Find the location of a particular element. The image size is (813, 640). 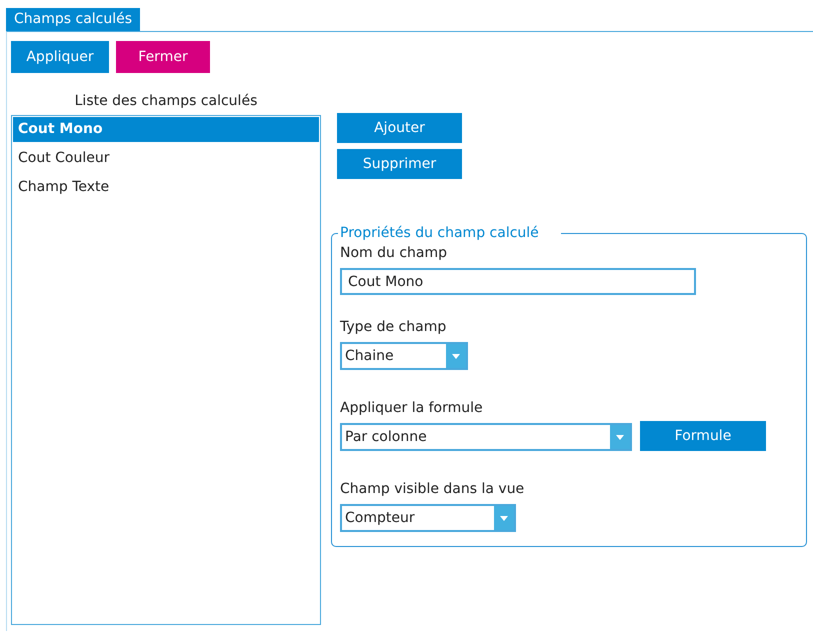

tab: Champs calculés is located at coordinates (73, 19).